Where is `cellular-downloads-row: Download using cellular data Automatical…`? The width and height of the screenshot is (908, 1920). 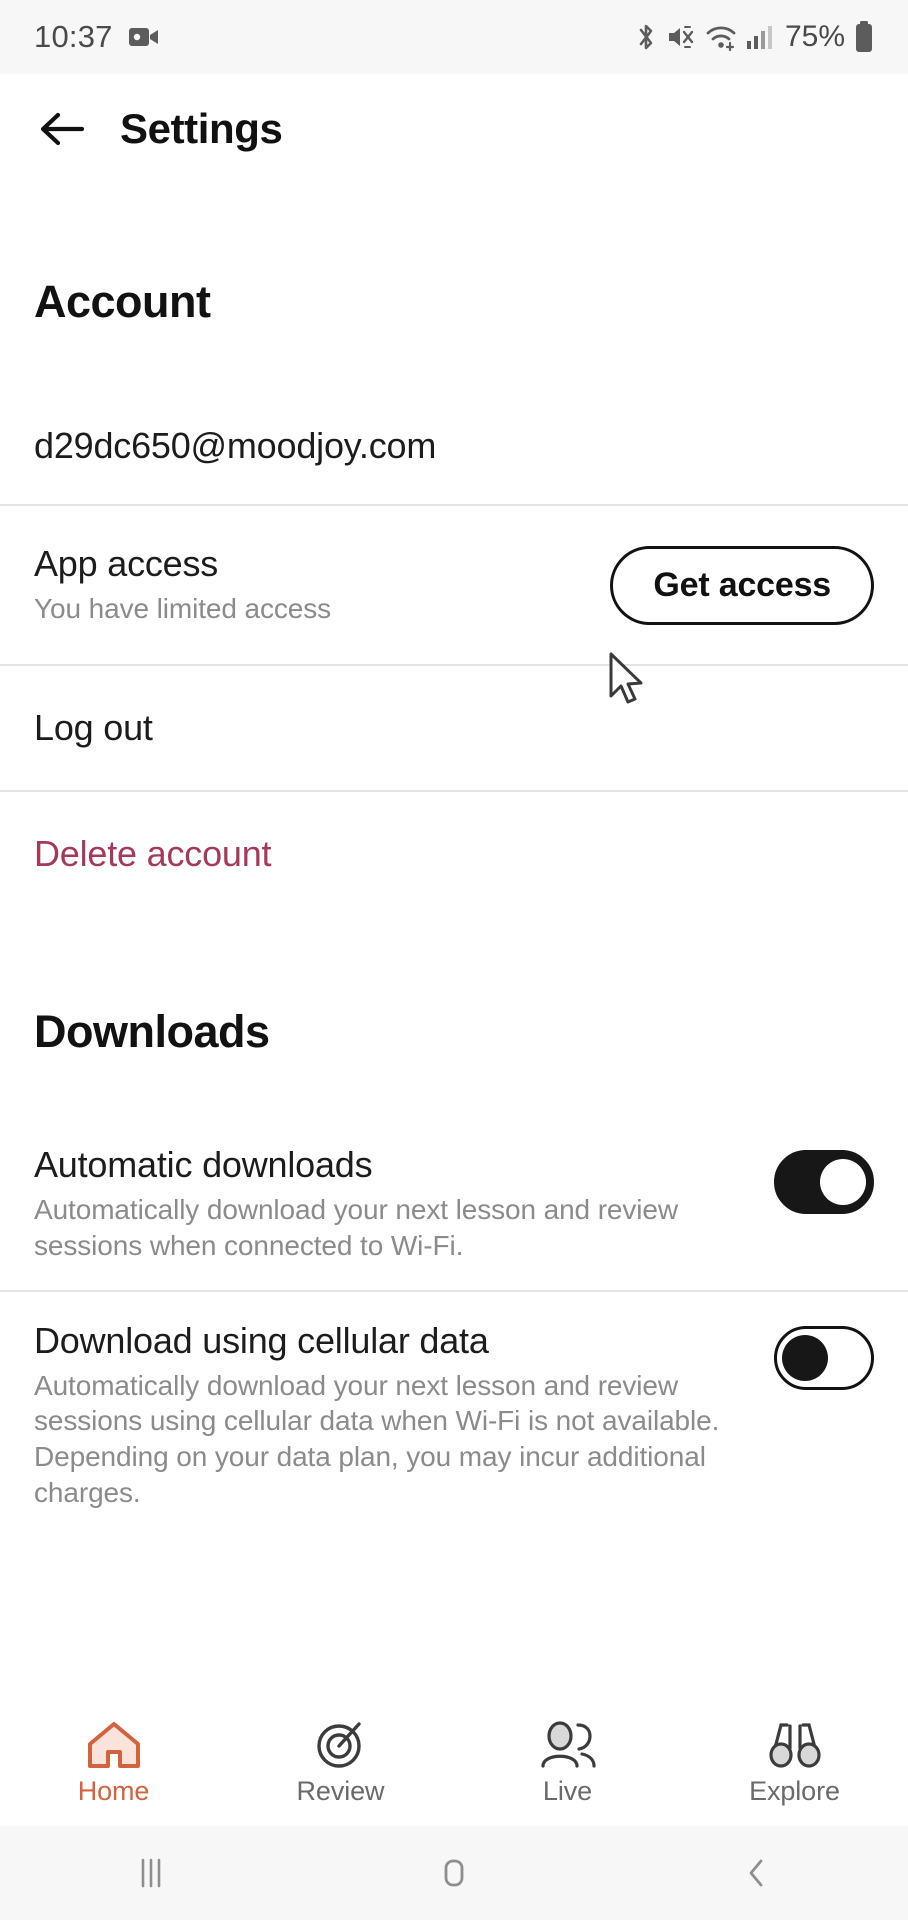 cellular-downloads-row: Download using cellular data Automatical… is located at coordinates (454, 1414).